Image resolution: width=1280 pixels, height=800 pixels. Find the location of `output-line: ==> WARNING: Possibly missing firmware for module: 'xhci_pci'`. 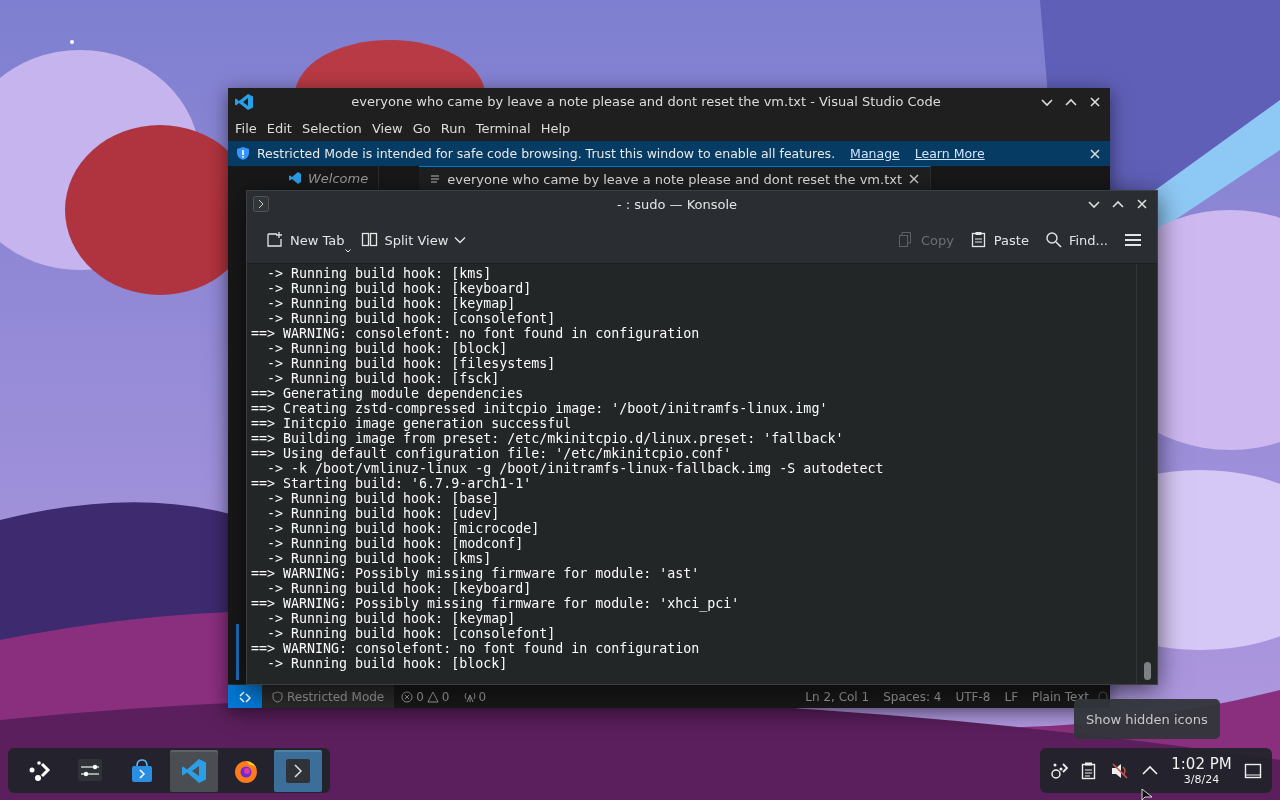

output-line: ==> WARNING: Possibly missing firmware for module: 'xhci_pci' is located at coordinates (496, 603).